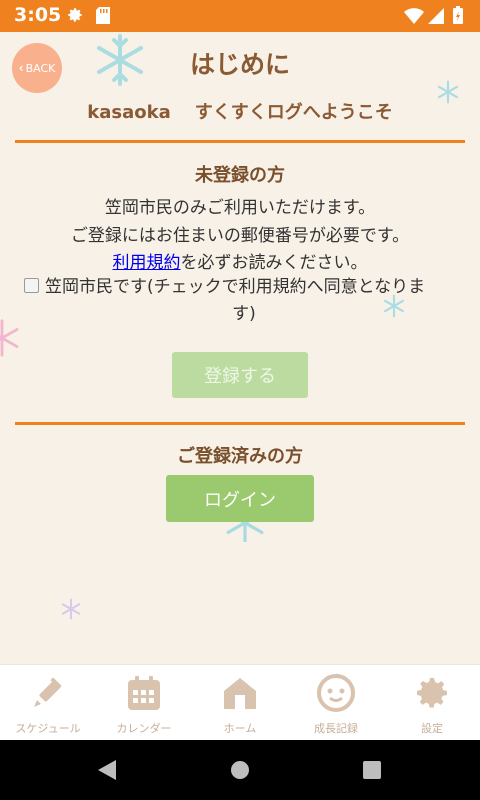 The image size is (480, 800). Describe the element at coordinates (235, 287) in the screenshot. I see `citizen-consent-label: 笠岡市民です(チェックで利用規約へ同意となりま` at that location.